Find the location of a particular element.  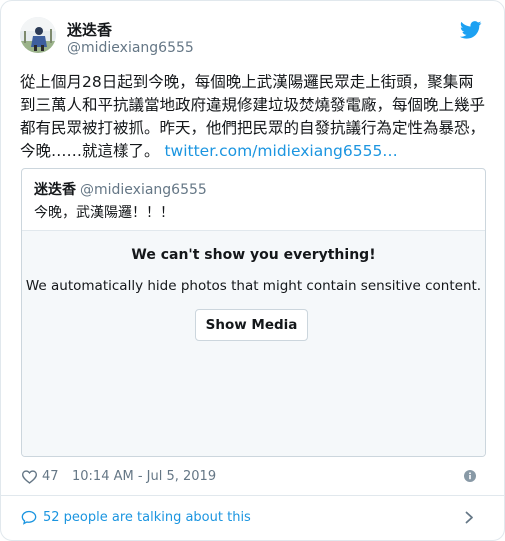

conversation-link: 52 people are talking about this is located at coordinates (251, 518).